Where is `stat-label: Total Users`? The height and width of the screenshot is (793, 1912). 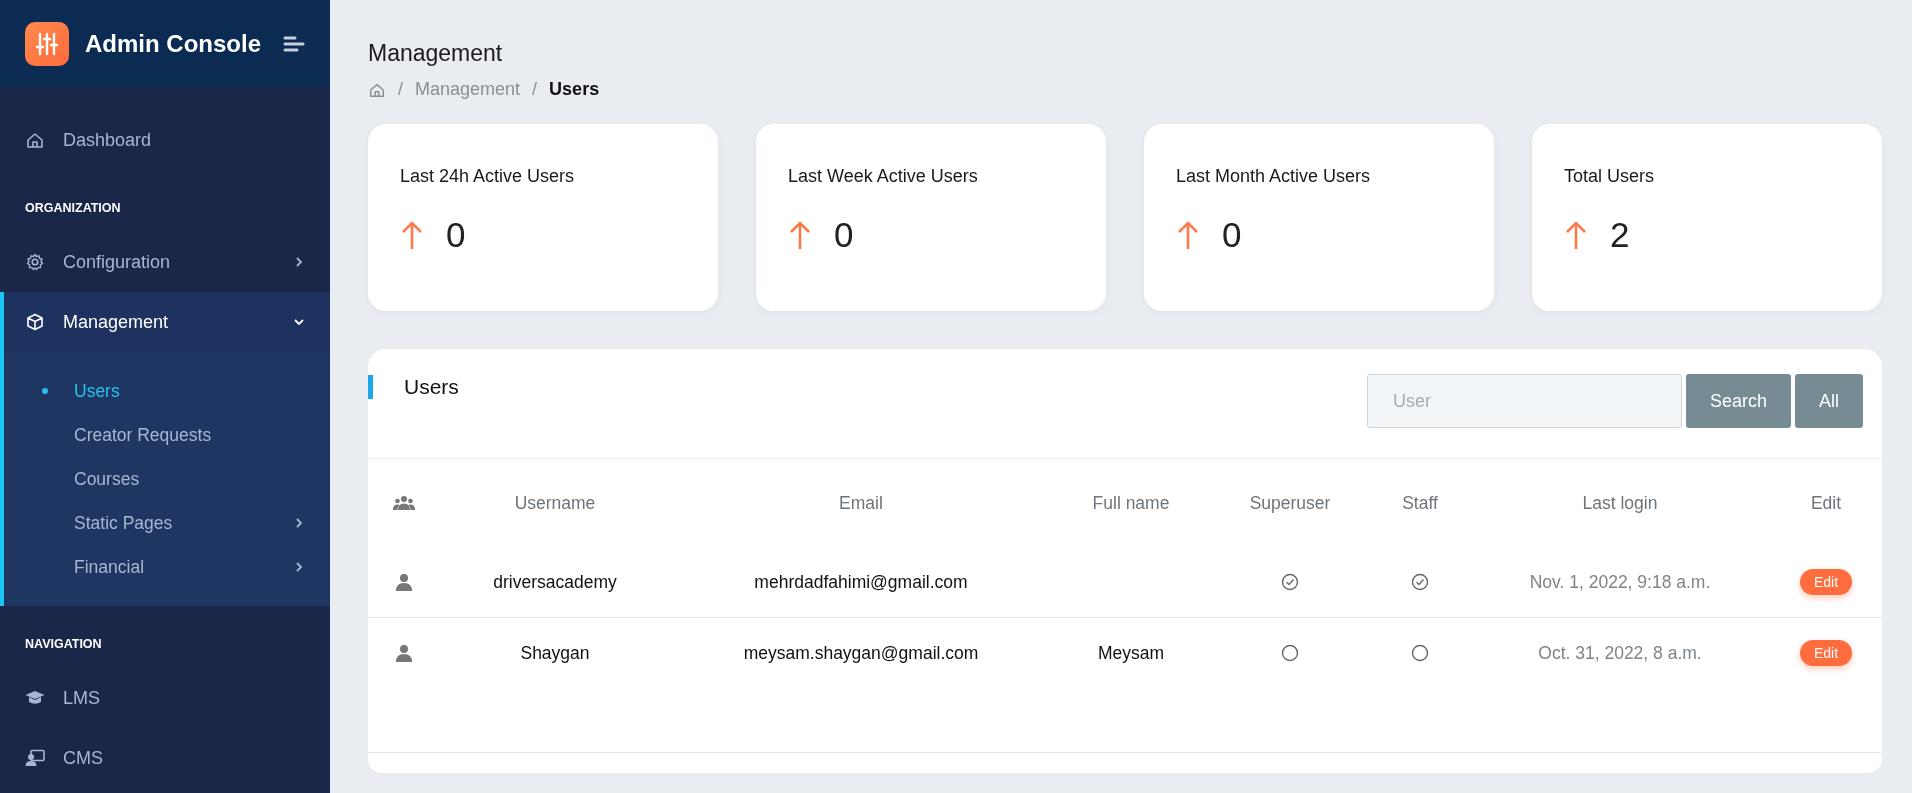
stat-label: Total Users is located at coordinates (1610, 176).